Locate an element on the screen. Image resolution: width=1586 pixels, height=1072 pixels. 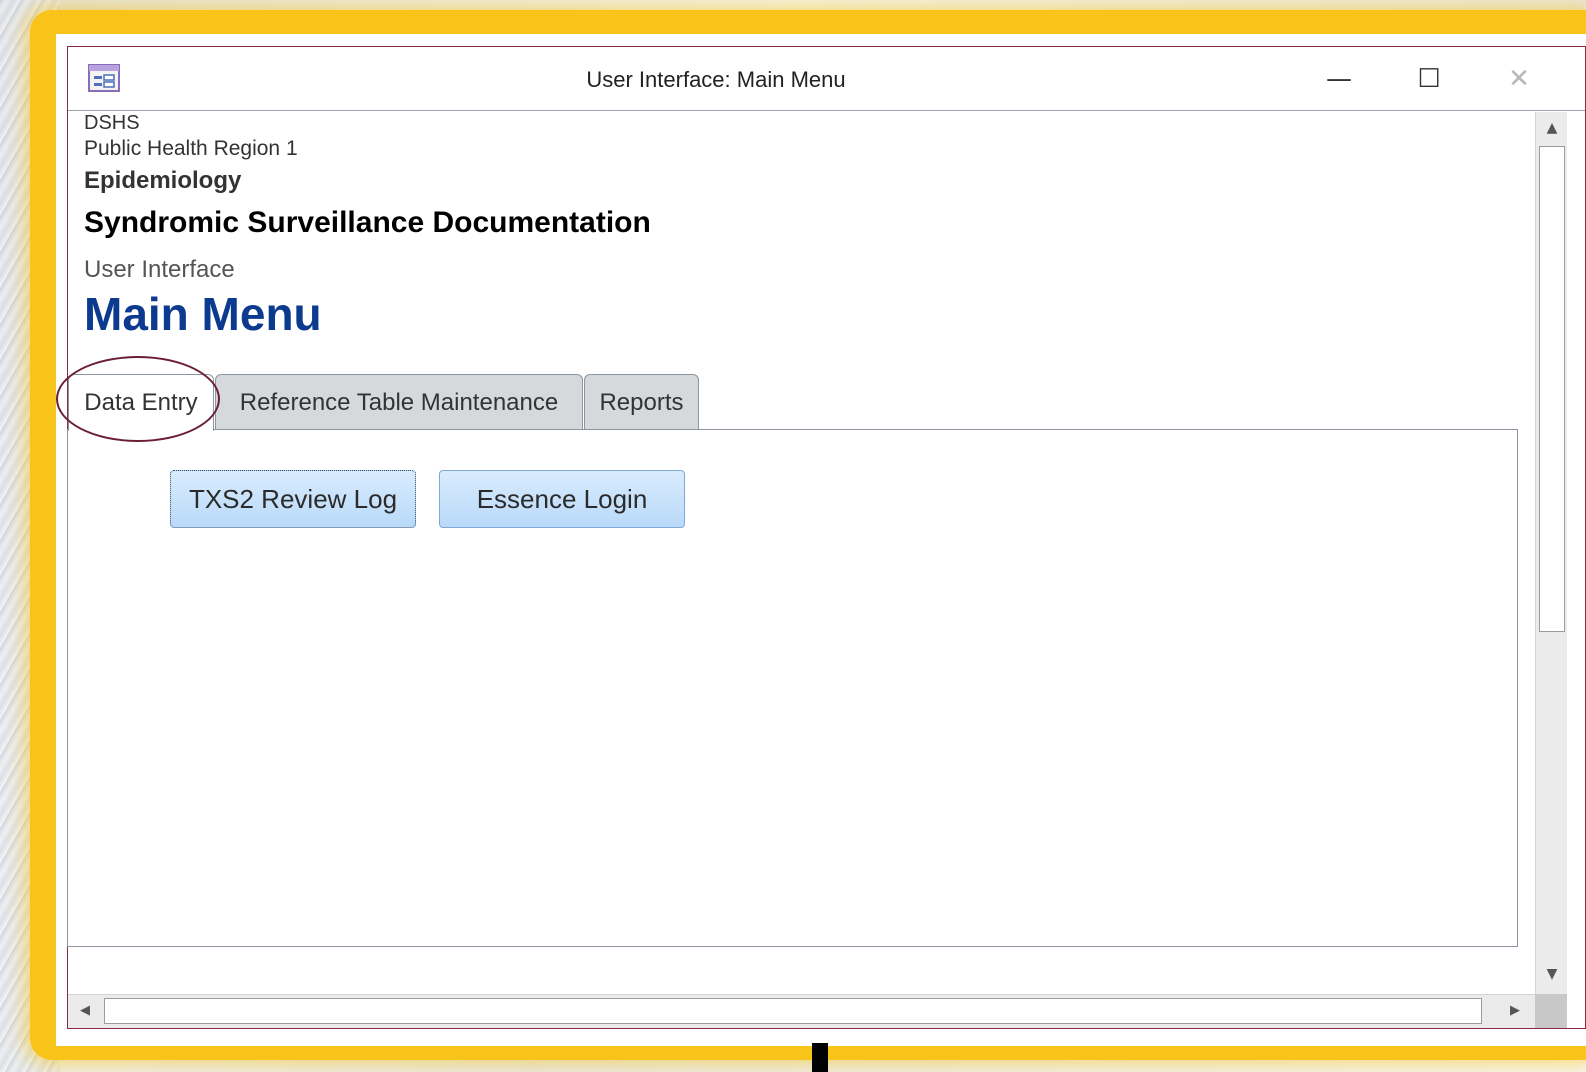
essence-login-button: Essence Login is located at coordinates (562, 499).